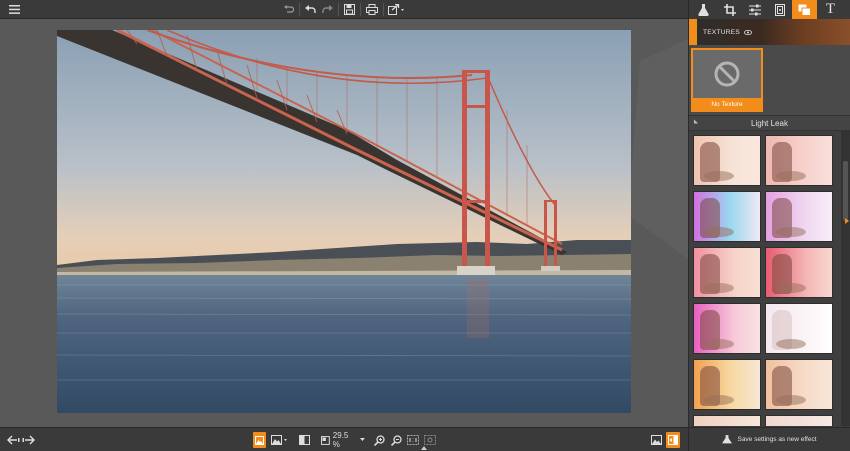 The width and height of the screenshot is (850, 451). I want to click on print-icon, so click(371, 9).